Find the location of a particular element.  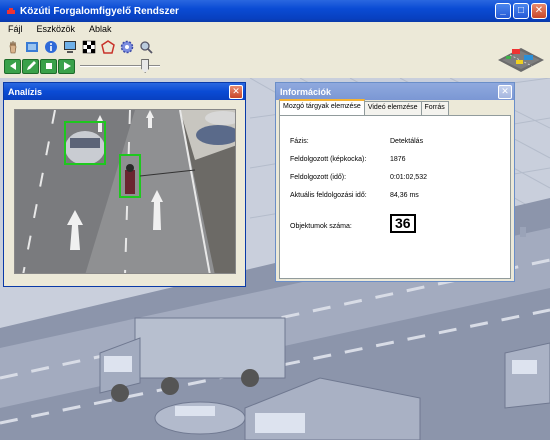

field-processed-time: Feldolgozott (idő): 0:01:02,532 is located at coordinates (358, 177).